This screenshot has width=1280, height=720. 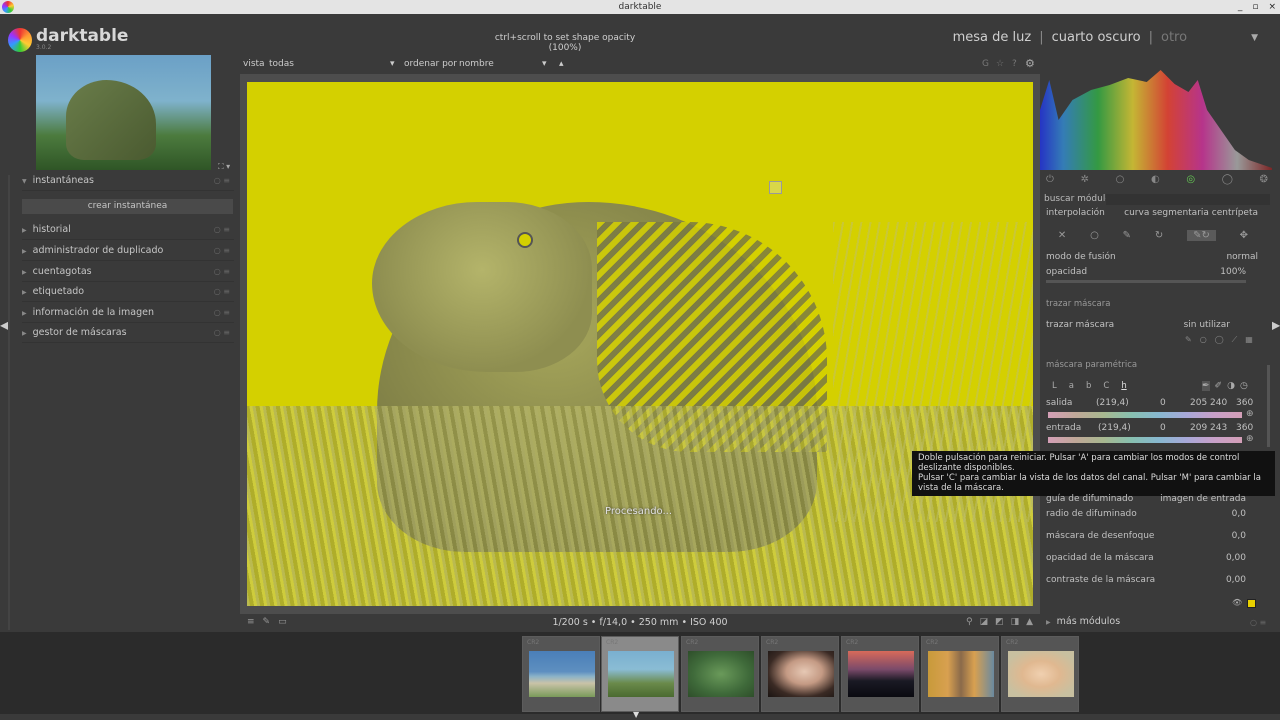 I want to click on bottom-panel-toggle-icon: ▼, so click(x=636, y=714).